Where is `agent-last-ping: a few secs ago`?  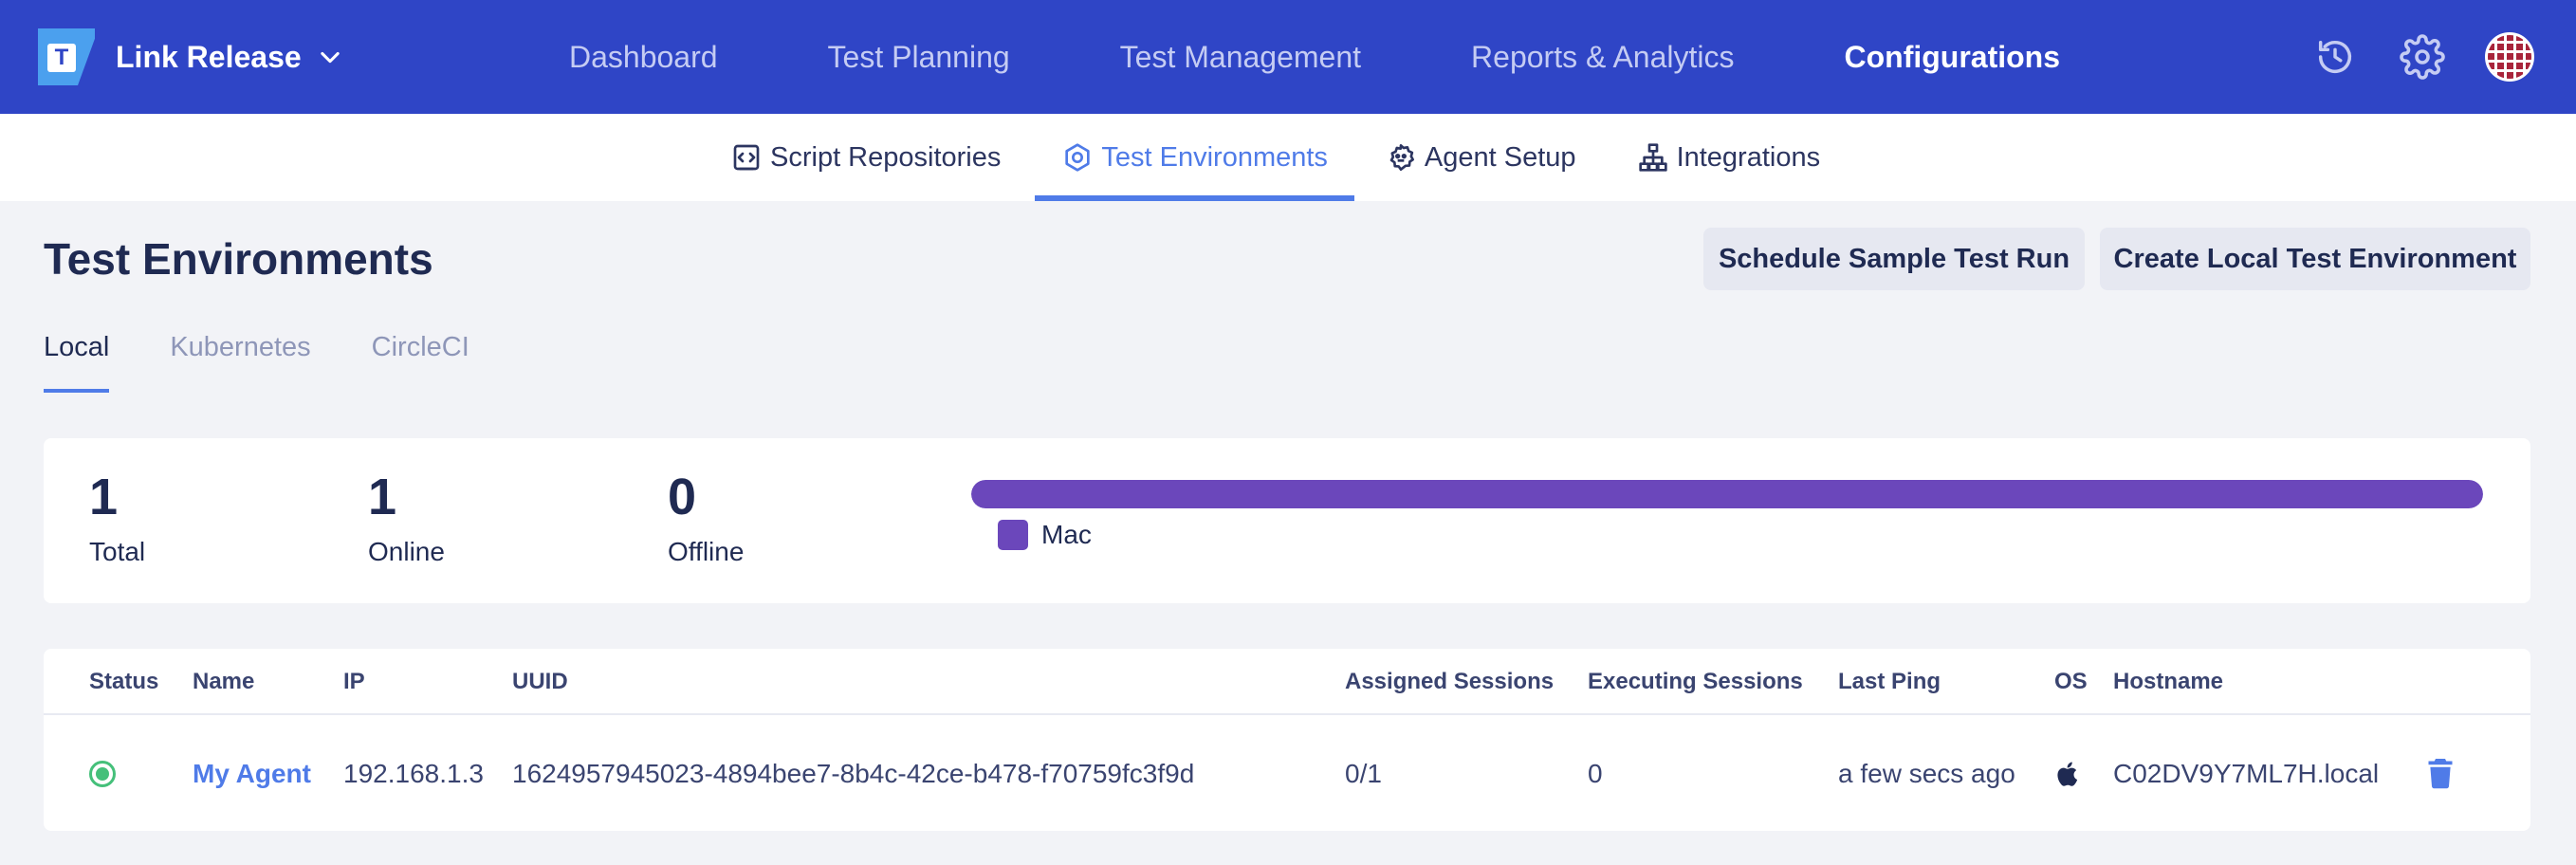 agent-last-ping: a few secs ago is located at coordinates (1926, 773).